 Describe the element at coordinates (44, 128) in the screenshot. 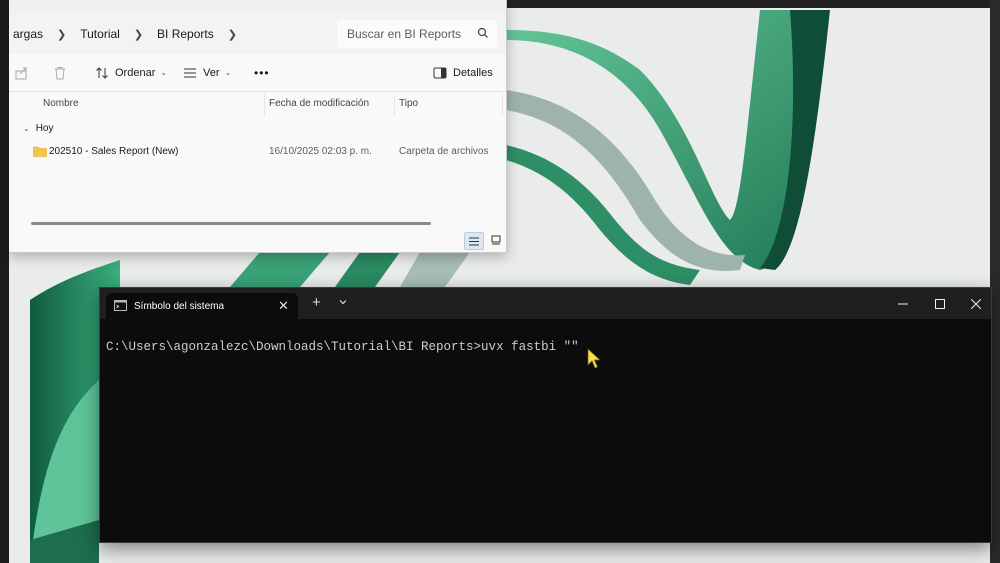

I see `group-label: Hoy` at that location.